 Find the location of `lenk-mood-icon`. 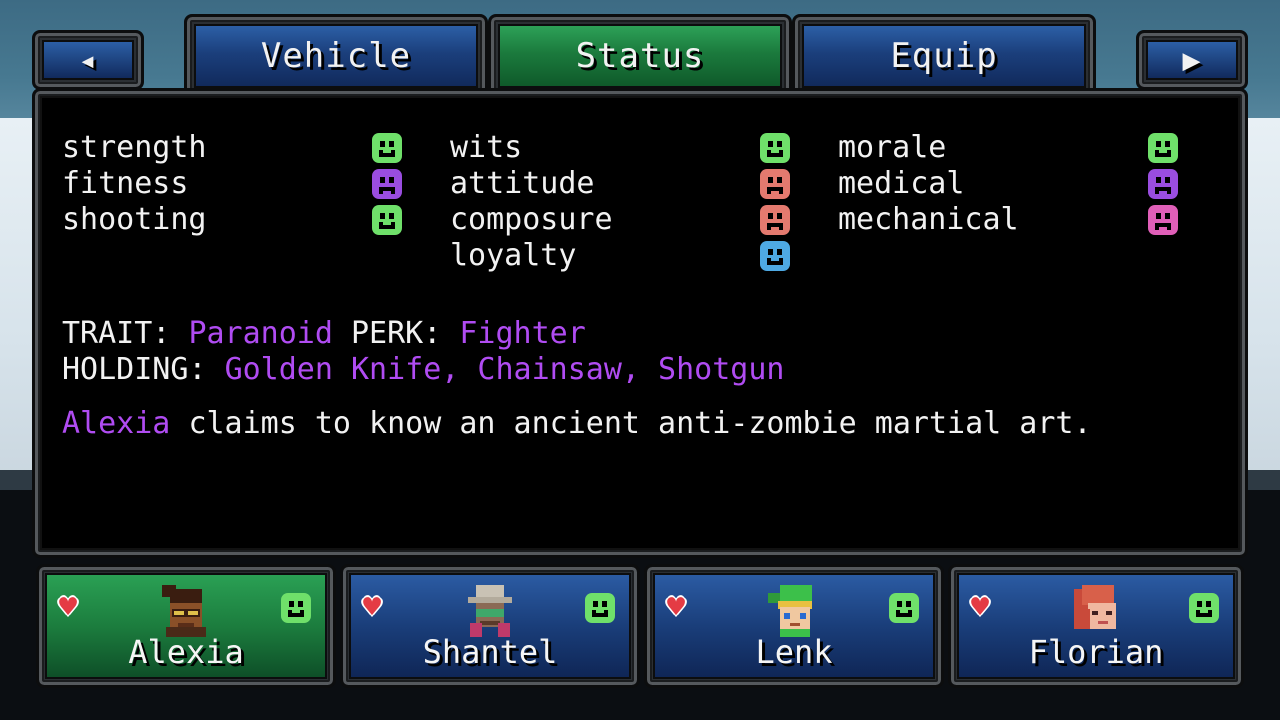

lenk-mood-icon is located at coordinates (904, 608).